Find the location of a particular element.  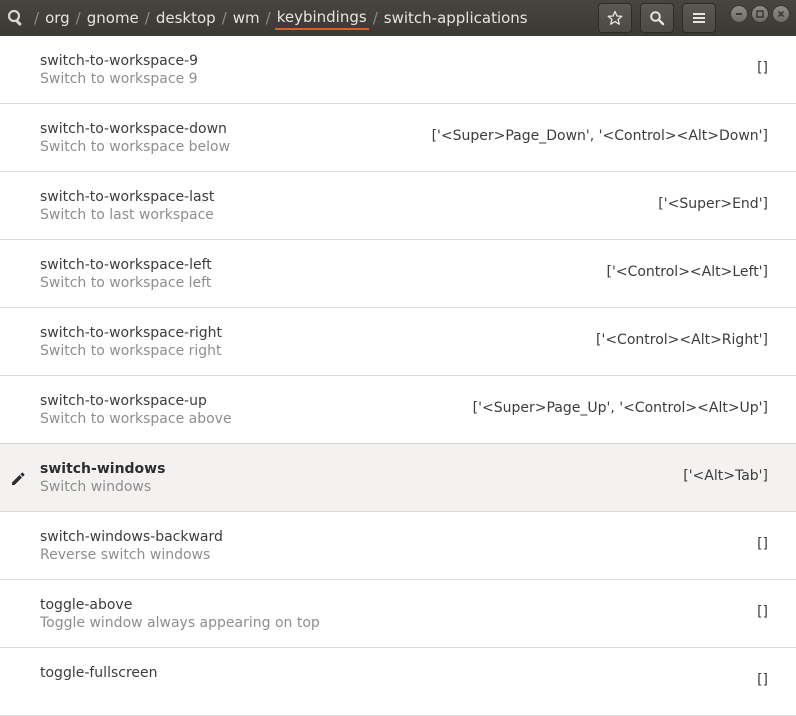

key-name: switch-windows-backward is located at coordinates (131, 537).